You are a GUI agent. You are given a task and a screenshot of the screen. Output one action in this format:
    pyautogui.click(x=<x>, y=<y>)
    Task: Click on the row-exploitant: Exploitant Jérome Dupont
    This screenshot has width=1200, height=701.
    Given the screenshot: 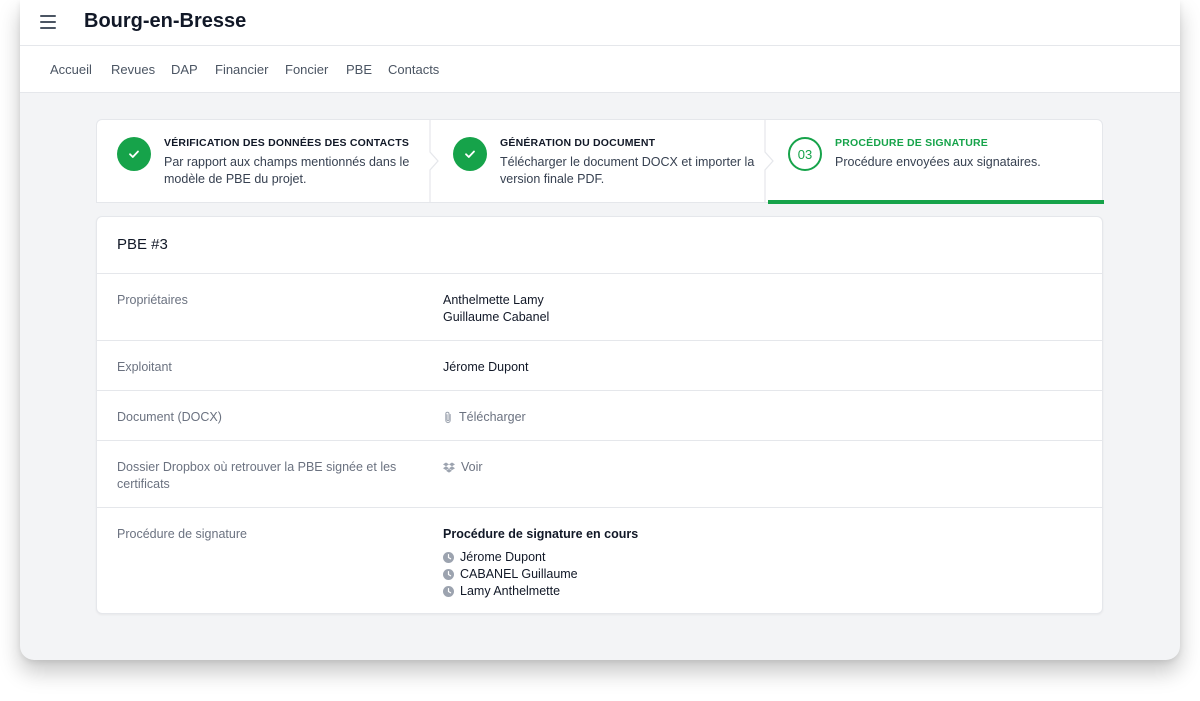 What is the action you would take?
    pyautogui.click(x=599, y=365)
    